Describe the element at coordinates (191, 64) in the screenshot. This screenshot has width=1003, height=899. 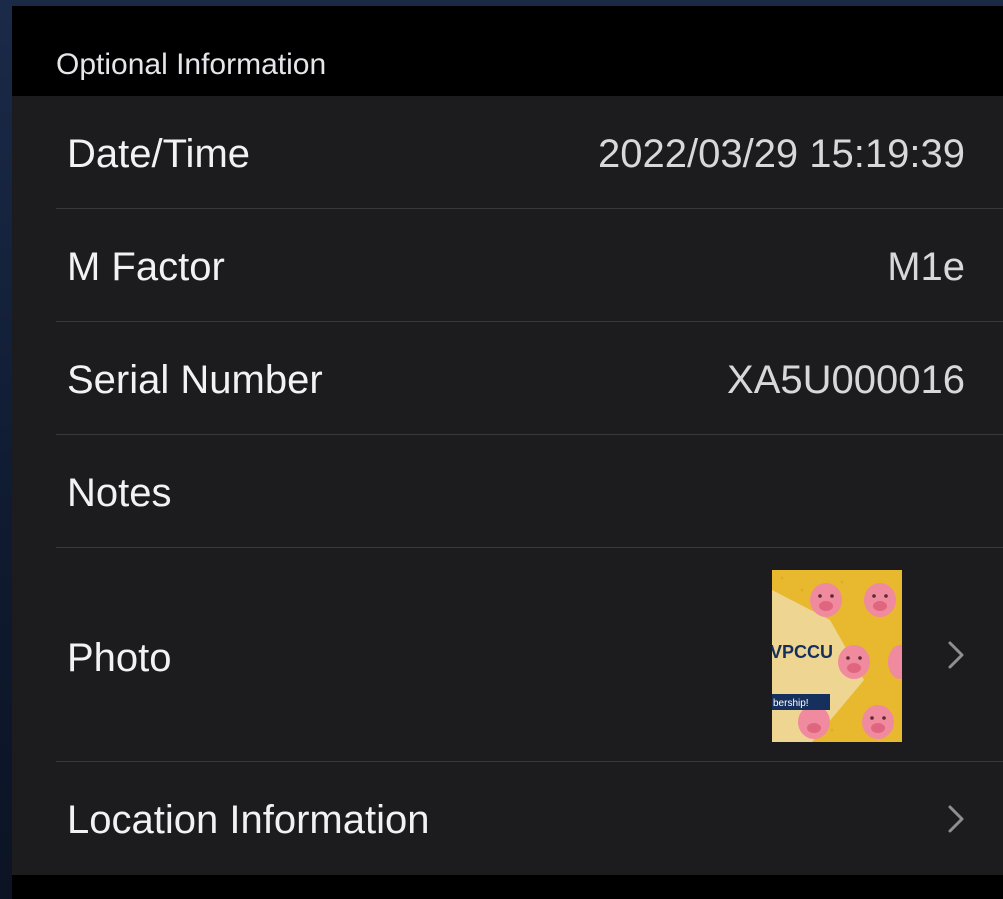
I see `section-title: Optional Information` at that location.